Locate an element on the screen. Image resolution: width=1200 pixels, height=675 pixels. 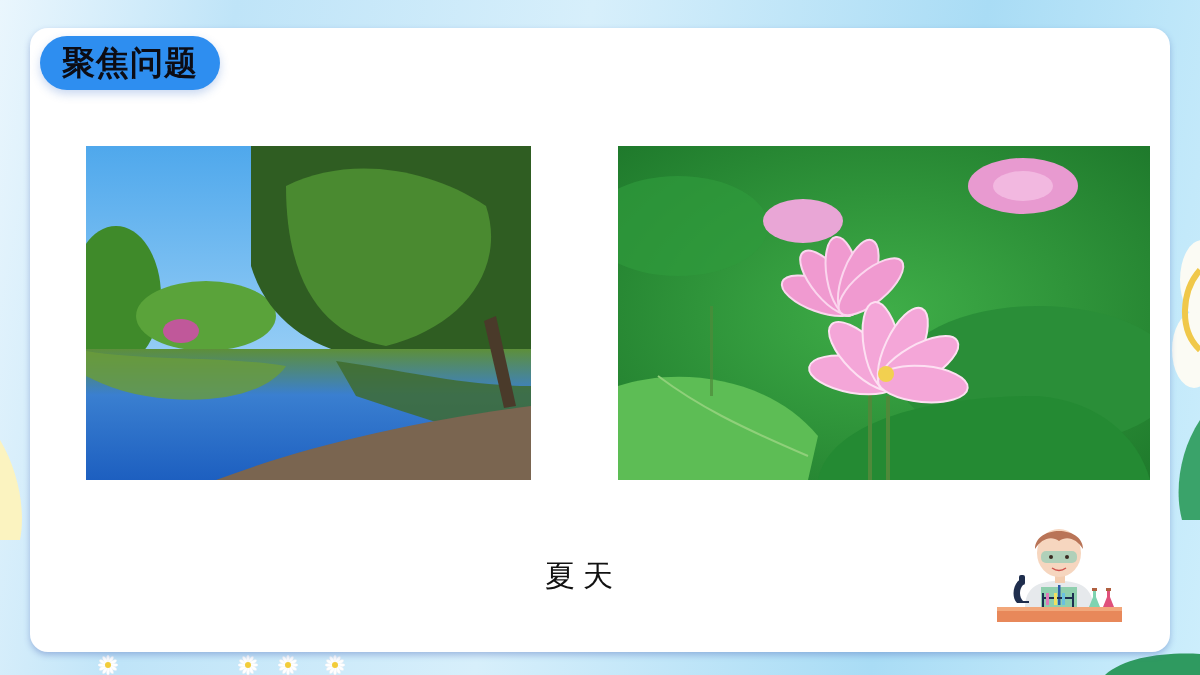
flower-icon is located at coordinates (1186, 315).